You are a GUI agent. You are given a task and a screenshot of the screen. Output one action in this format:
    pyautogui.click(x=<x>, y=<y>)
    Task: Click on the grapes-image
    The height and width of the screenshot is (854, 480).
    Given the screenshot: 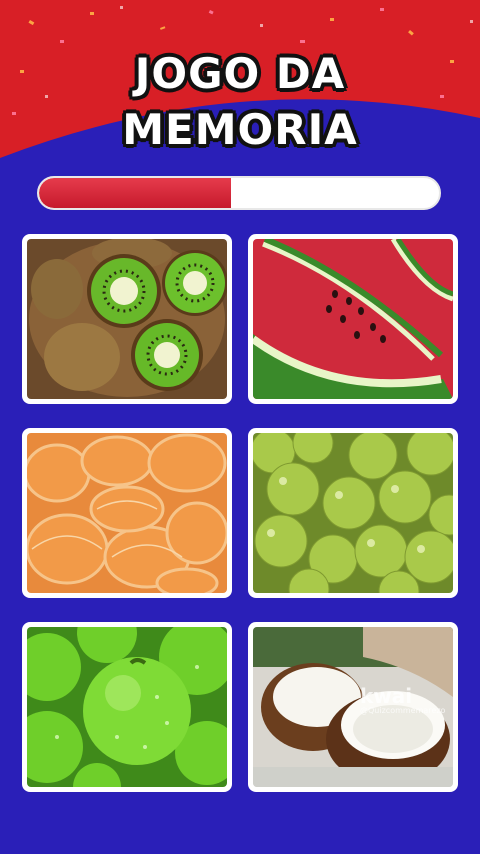 What is the action you would take?
    pyautogui.click(x=353, y=513)
    